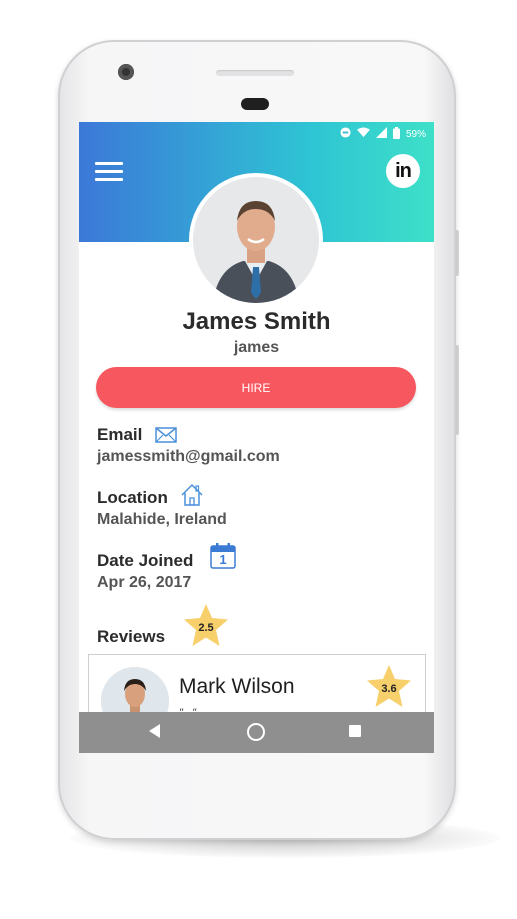 The width and height of the screenshot is (517, 919). Describe the element at coordinates (144, 582) in the screenshot. I see `date-joined-value: Apr 26, 2017` at that location.